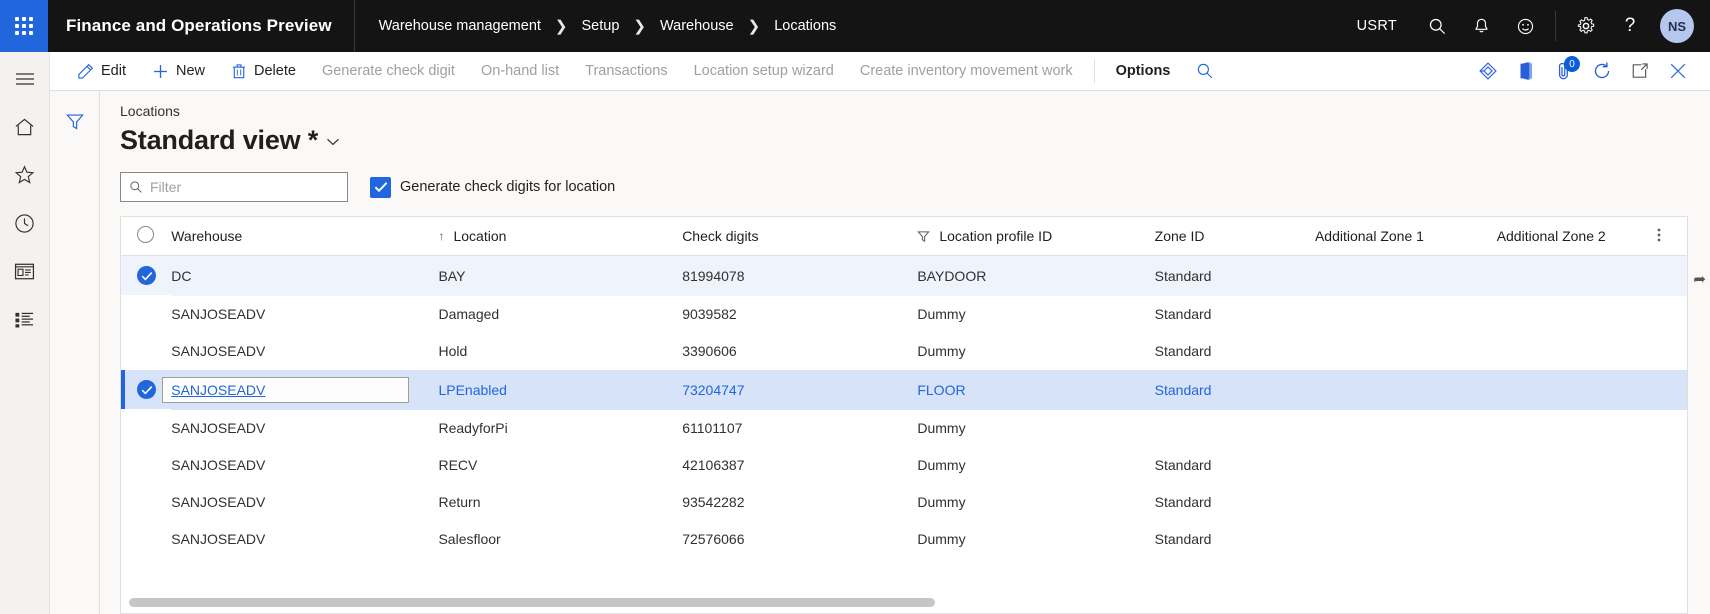 Image resolution: width=1710 pixels, height=614 pixels. I want to click on breadcrumb-item-warehouse-management: Warehouse management, so click(460, 26).